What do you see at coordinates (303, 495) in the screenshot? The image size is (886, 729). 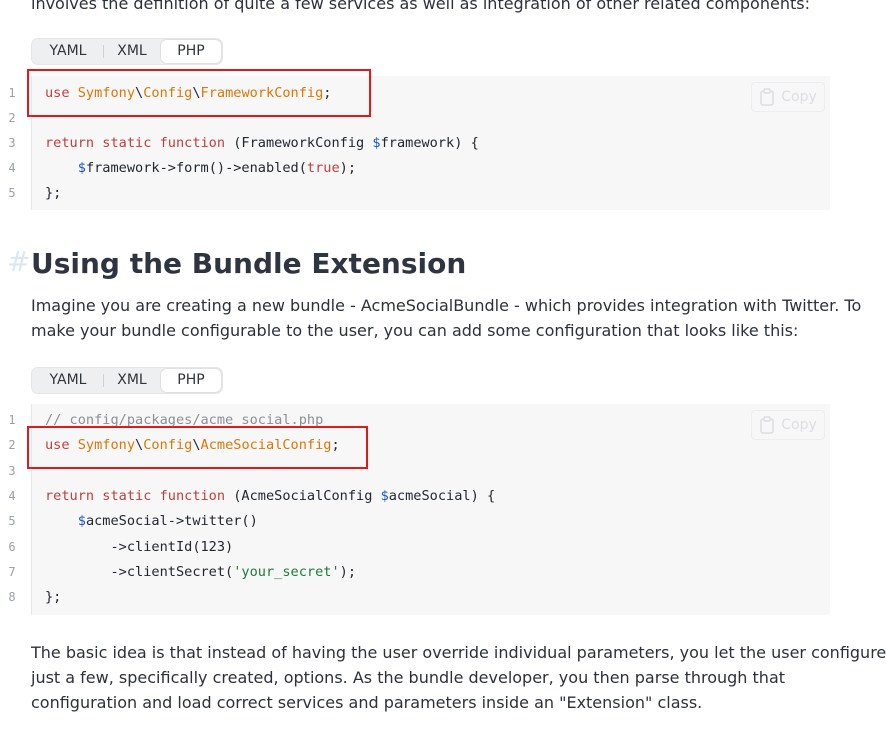 I see `code-token: (AcmeSocialConfig` at bounding box center [303, 495].